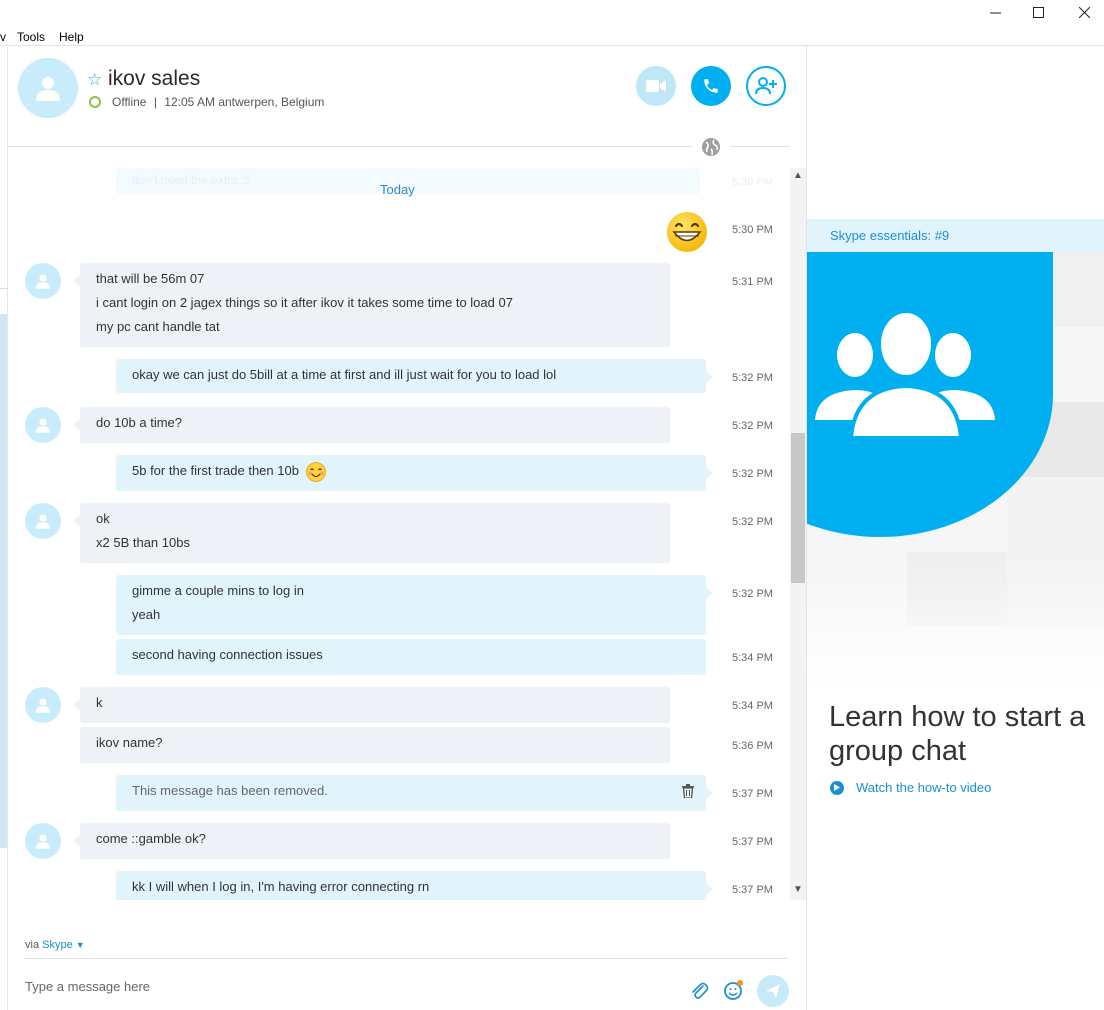 Image resolution: width=1104 pixels, height=1010 pixels. Describe the element at coordinates (414, 473) in the screenshot. I see `outgoing-message: 5b for the first trade then 10b` at that location.